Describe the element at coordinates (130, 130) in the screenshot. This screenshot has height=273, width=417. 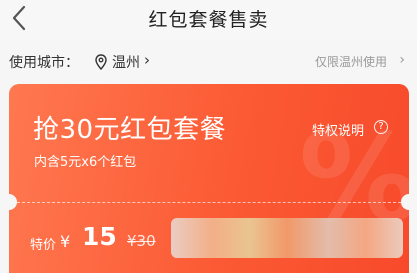
I see `package-title: 抢30元红包套餐` at that location.